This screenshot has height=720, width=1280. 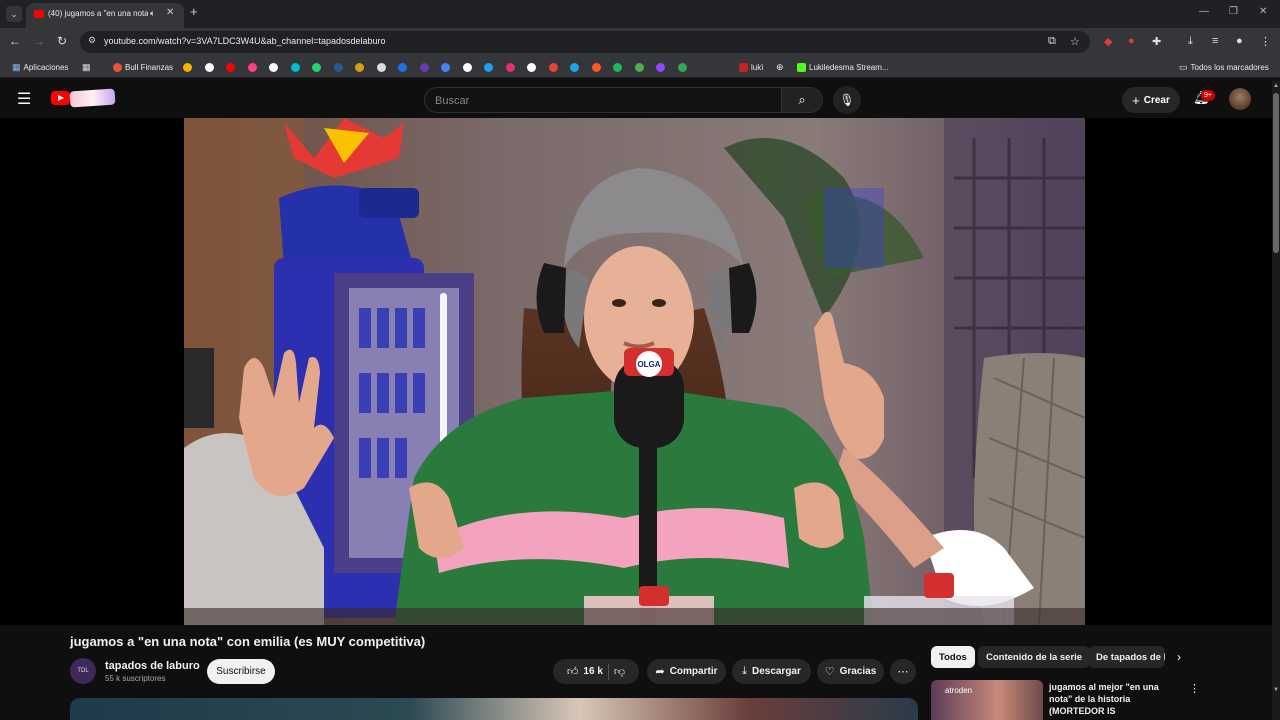 I want to click on scroll-down-icon: ▼, so click(x=1276, y=690).